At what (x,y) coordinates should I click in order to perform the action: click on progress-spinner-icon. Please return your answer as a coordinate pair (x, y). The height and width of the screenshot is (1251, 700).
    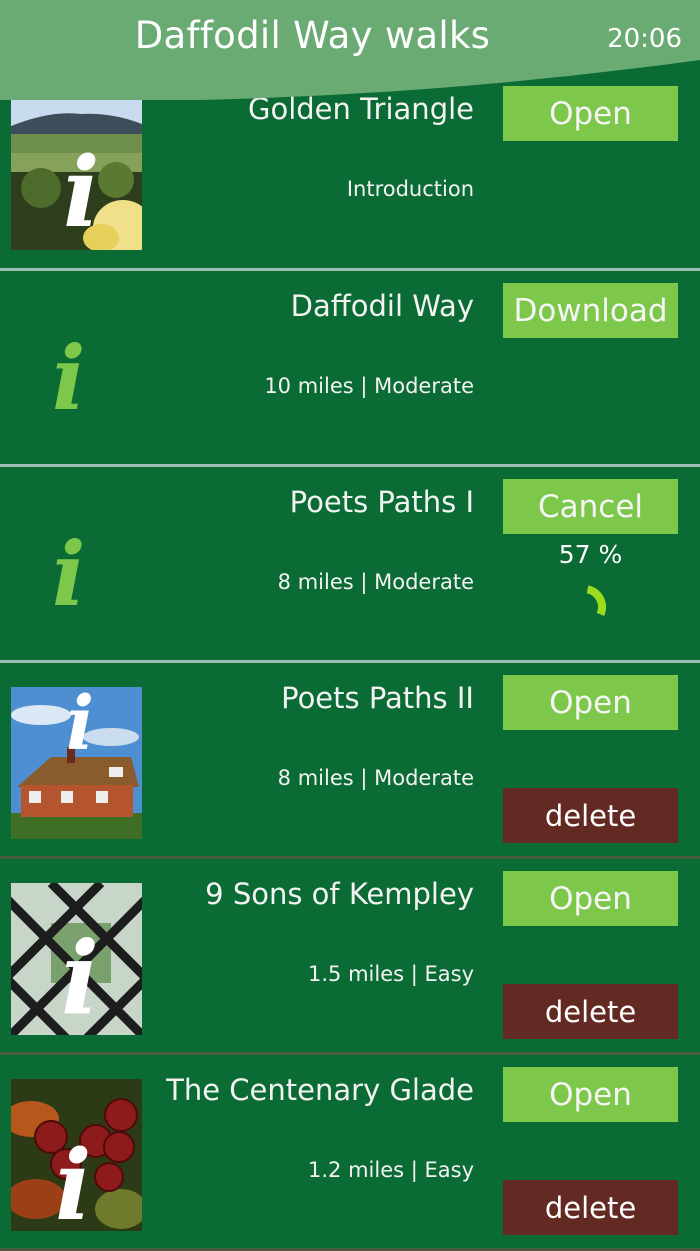
    Looking at the image, I should click on (596, 600).